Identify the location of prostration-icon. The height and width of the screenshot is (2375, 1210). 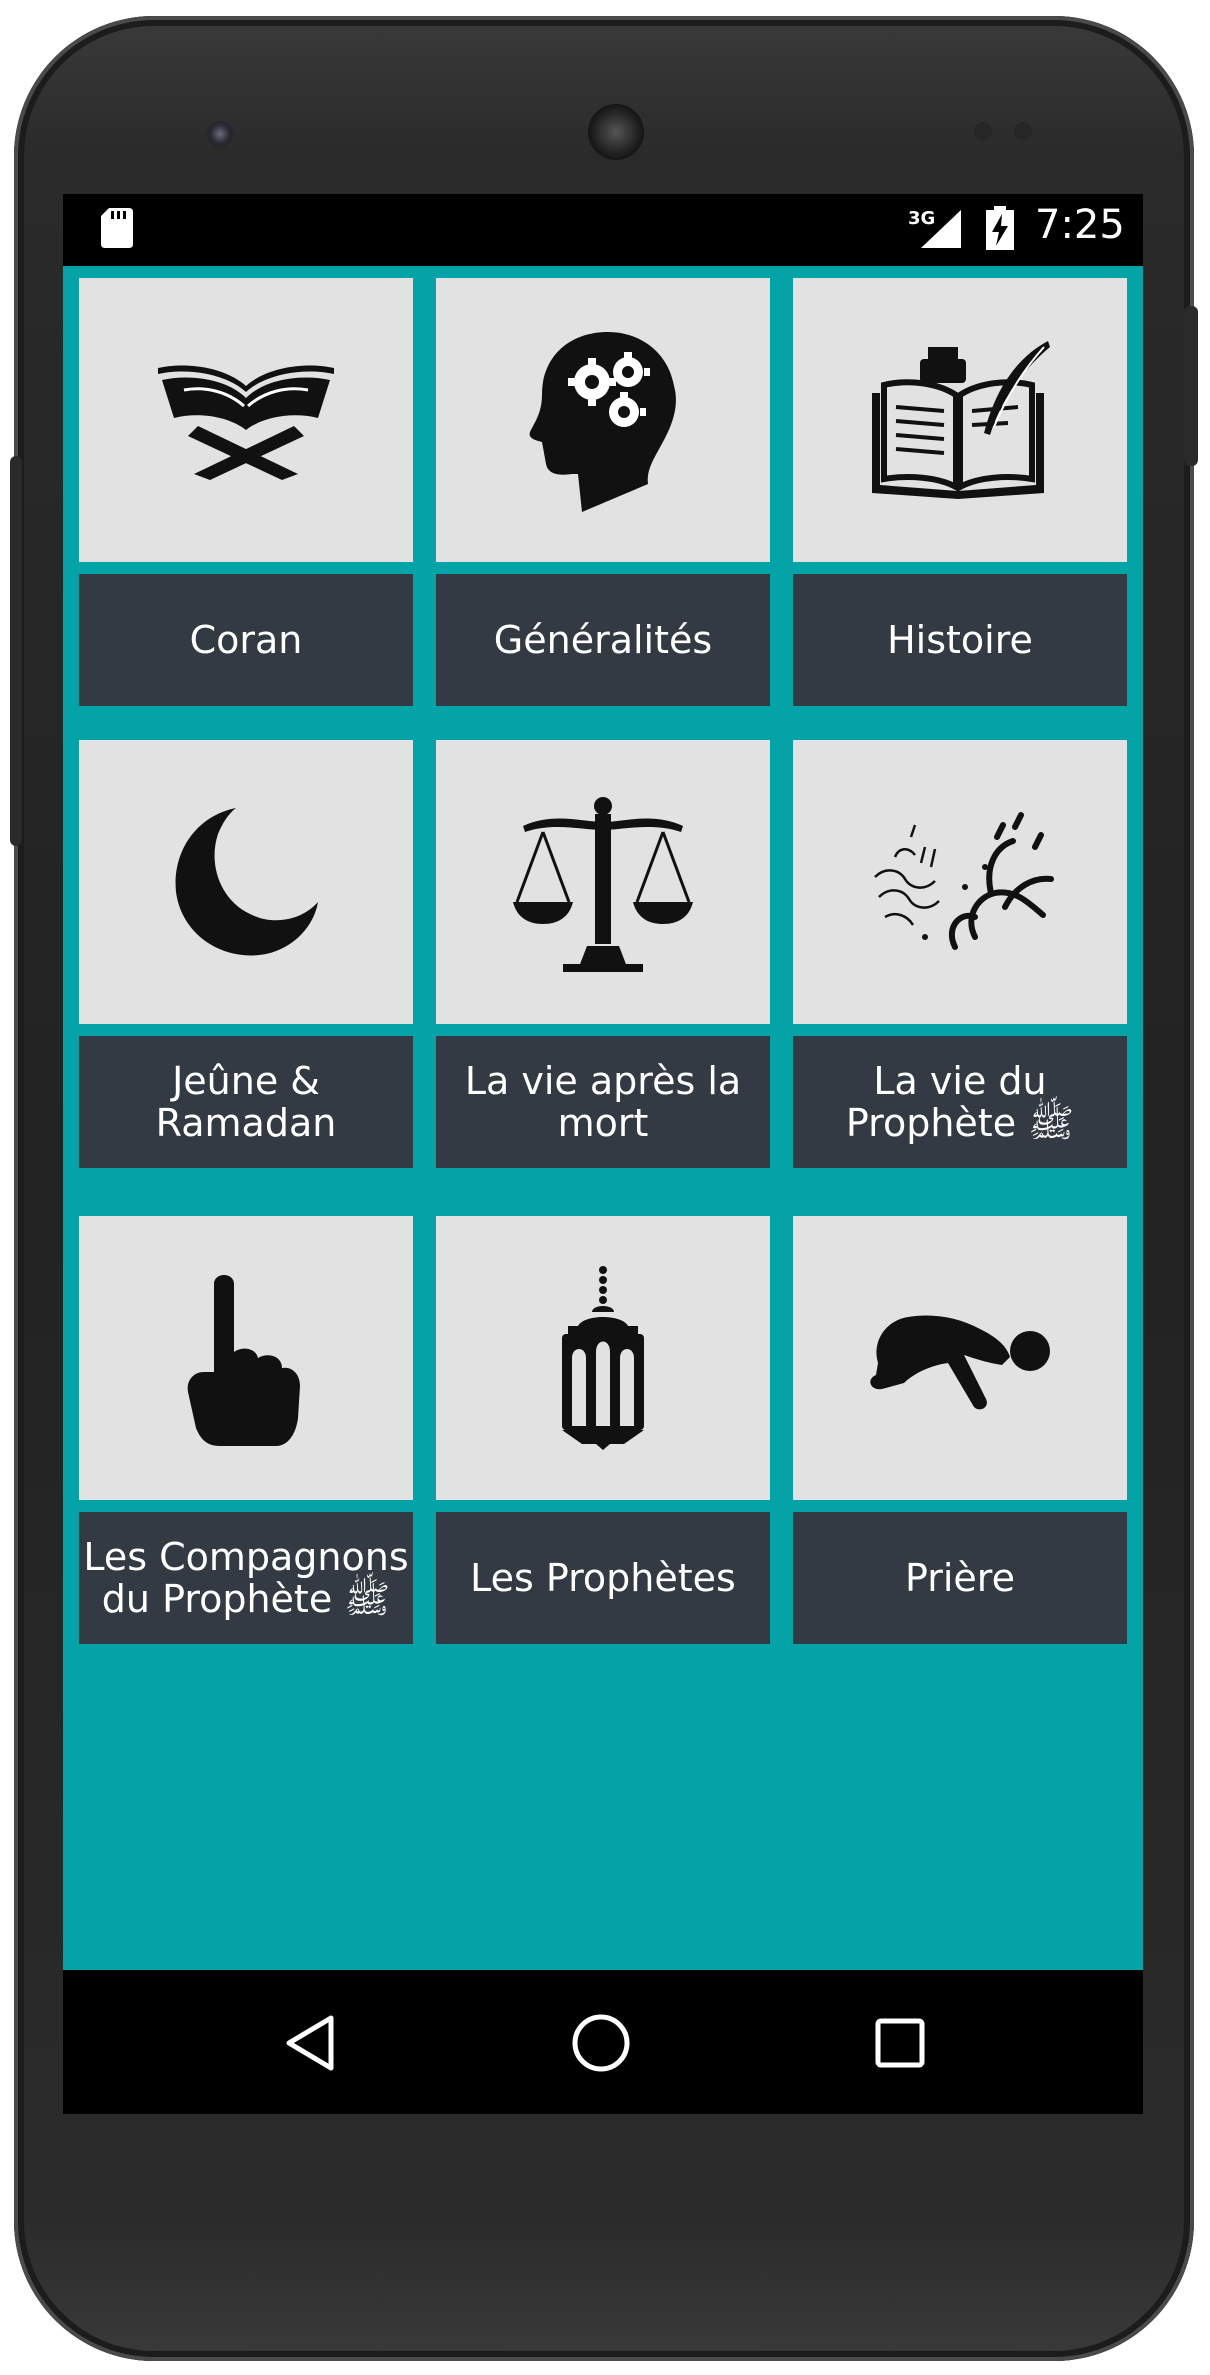
(960, 1362).